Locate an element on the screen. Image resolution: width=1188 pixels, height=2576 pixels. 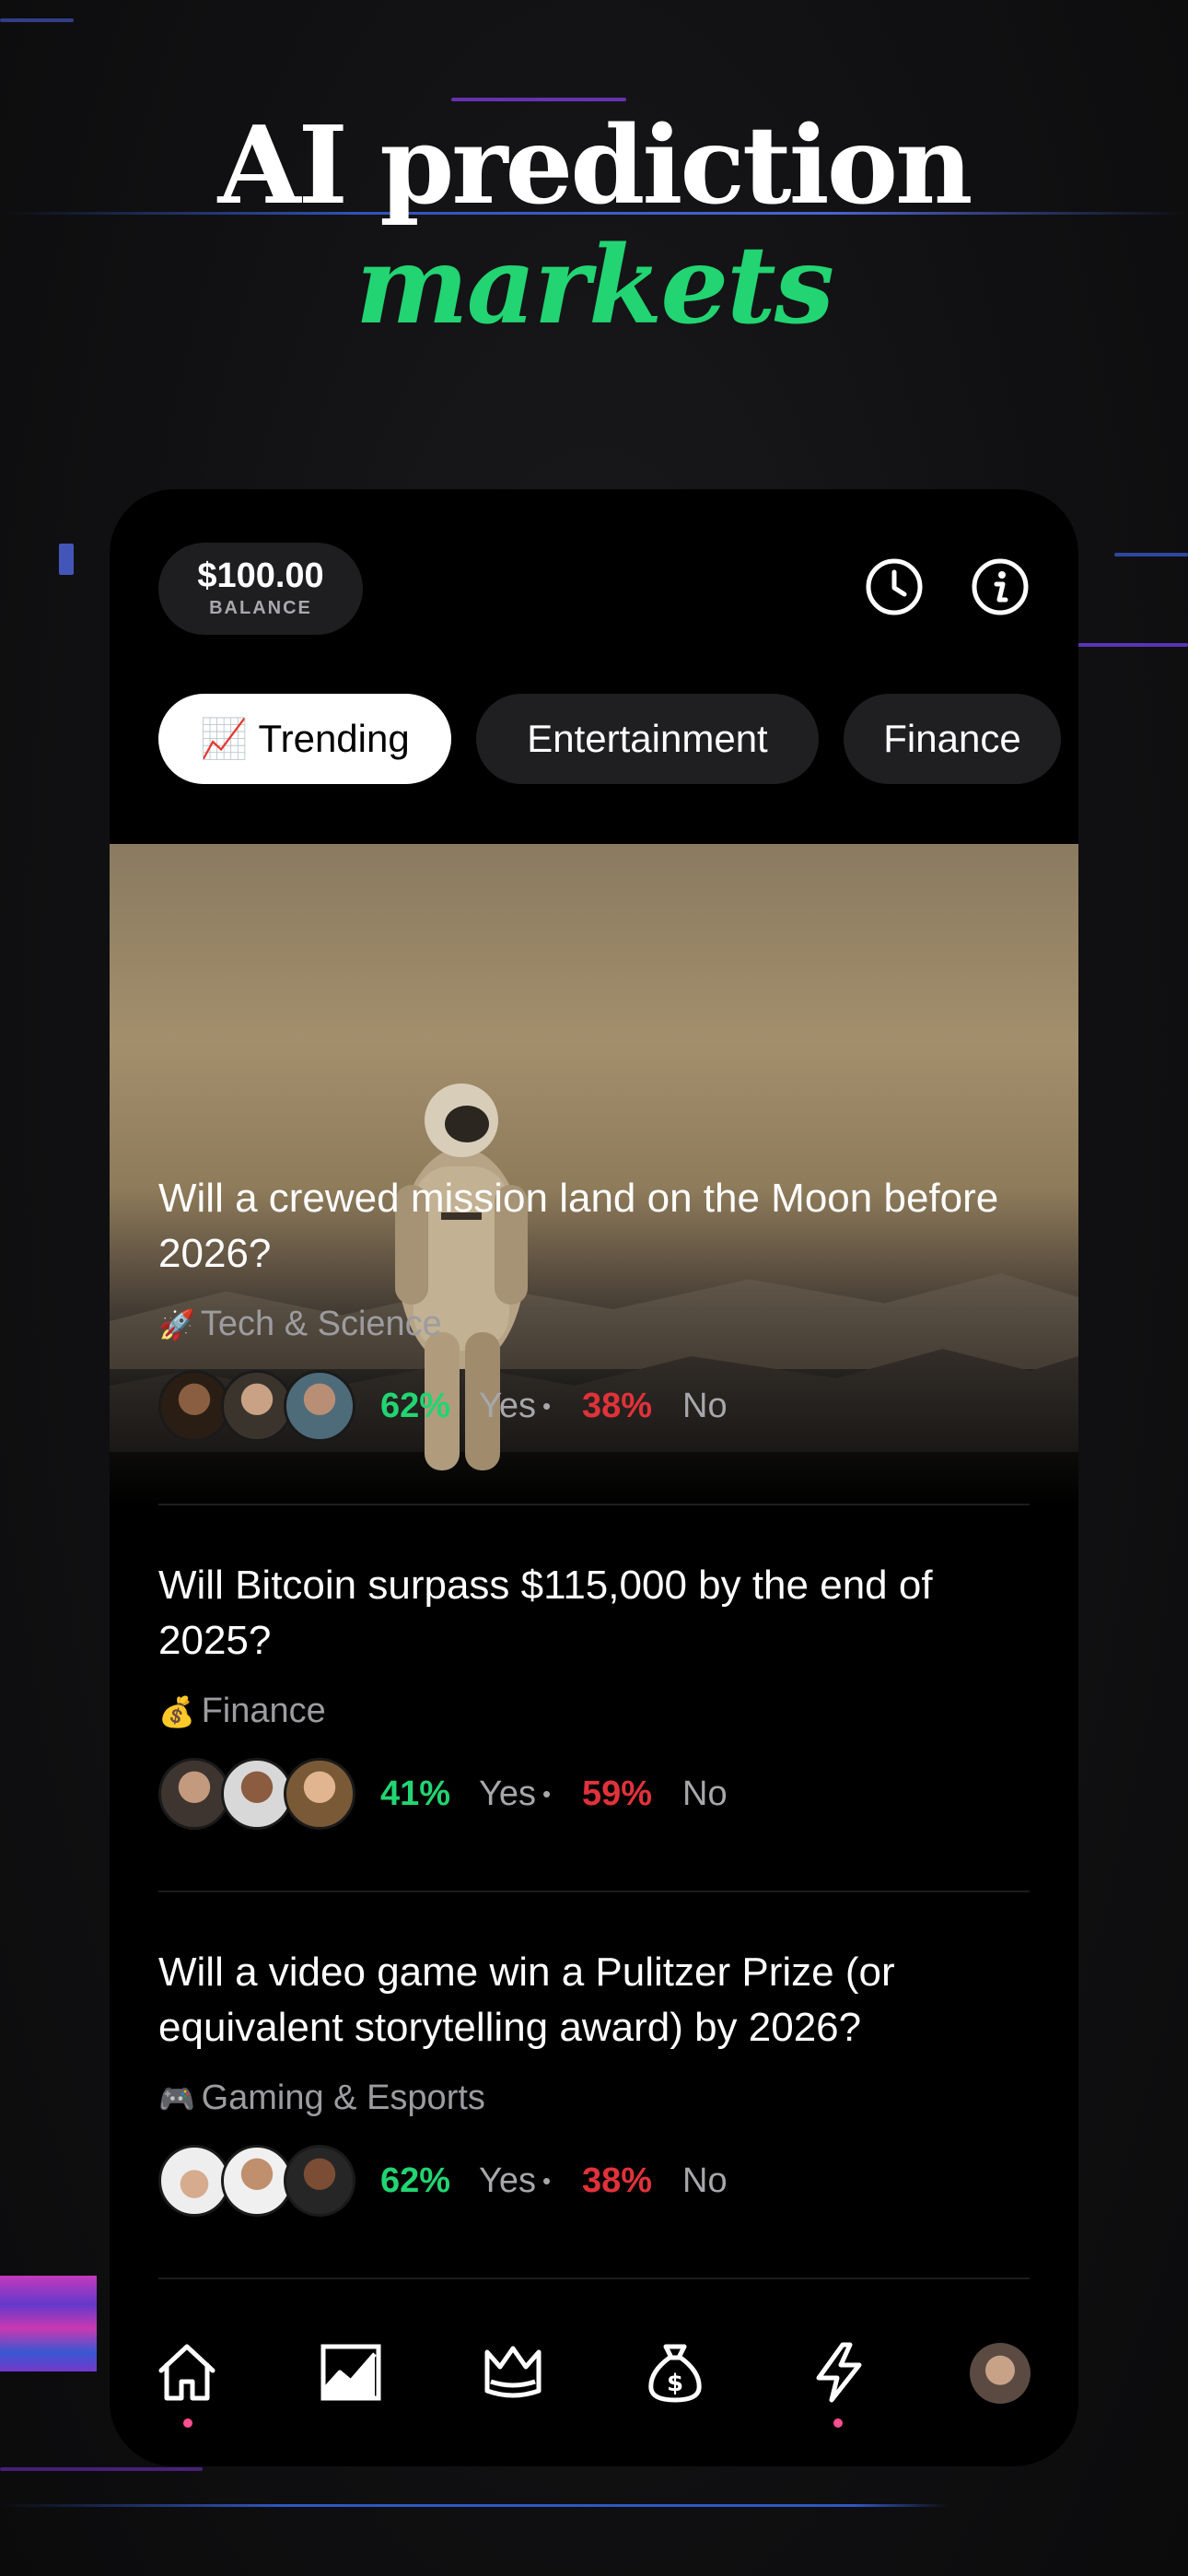
tab-finance: Finance is located at coordinates (952, 739).